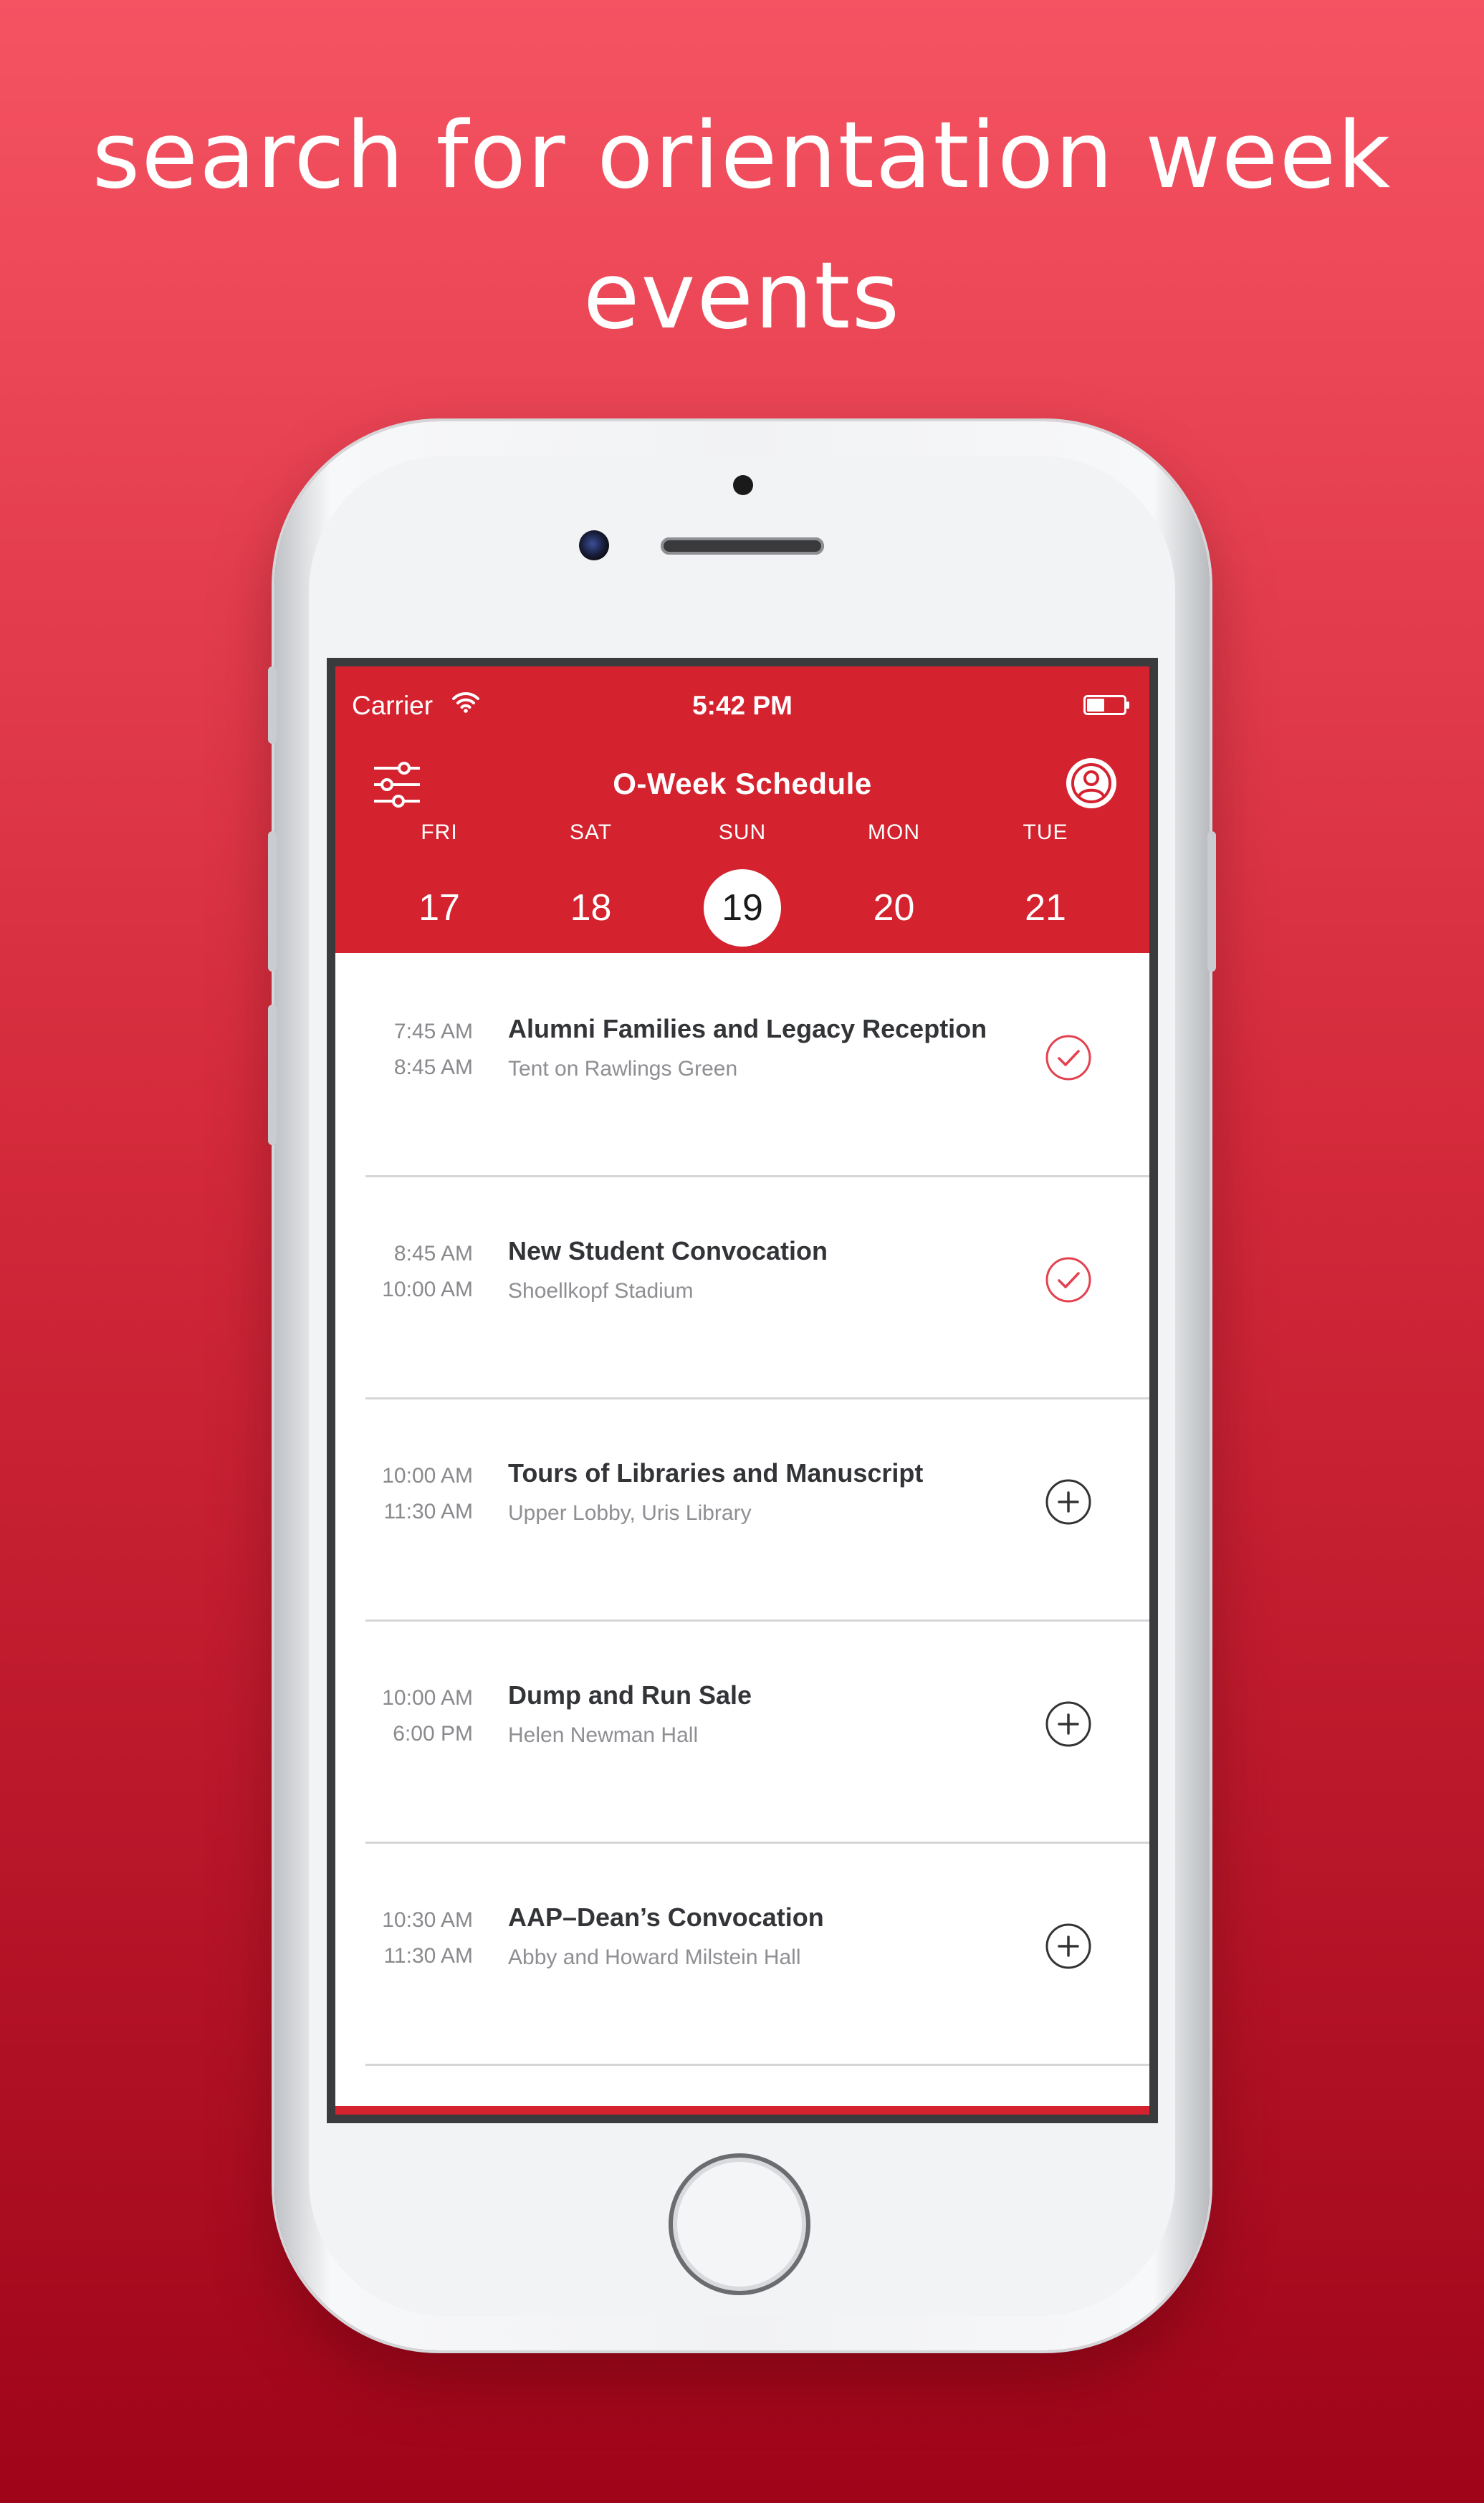 This screenshot has height=2503, width=1484. Describe the element at coordinates (739, 2224) in the screenshot. I see `home-button` at that location.